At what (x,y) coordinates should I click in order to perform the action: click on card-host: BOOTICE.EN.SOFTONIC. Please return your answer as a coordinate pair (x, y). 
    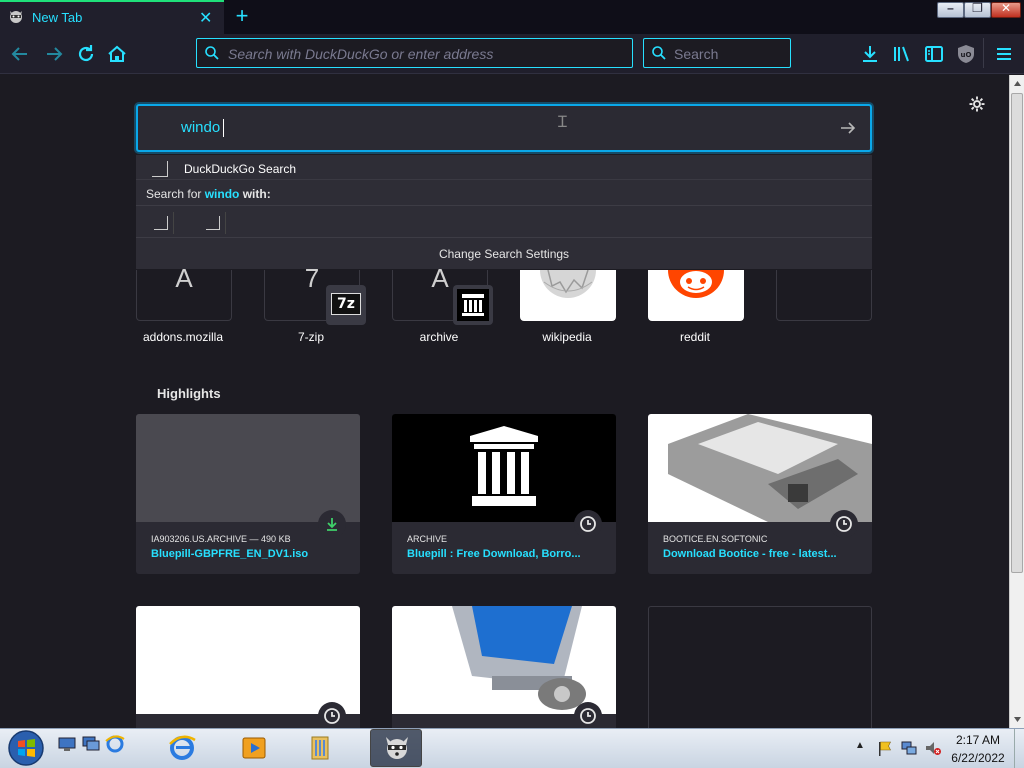
    Looking at the image, I should click on (715, 539).